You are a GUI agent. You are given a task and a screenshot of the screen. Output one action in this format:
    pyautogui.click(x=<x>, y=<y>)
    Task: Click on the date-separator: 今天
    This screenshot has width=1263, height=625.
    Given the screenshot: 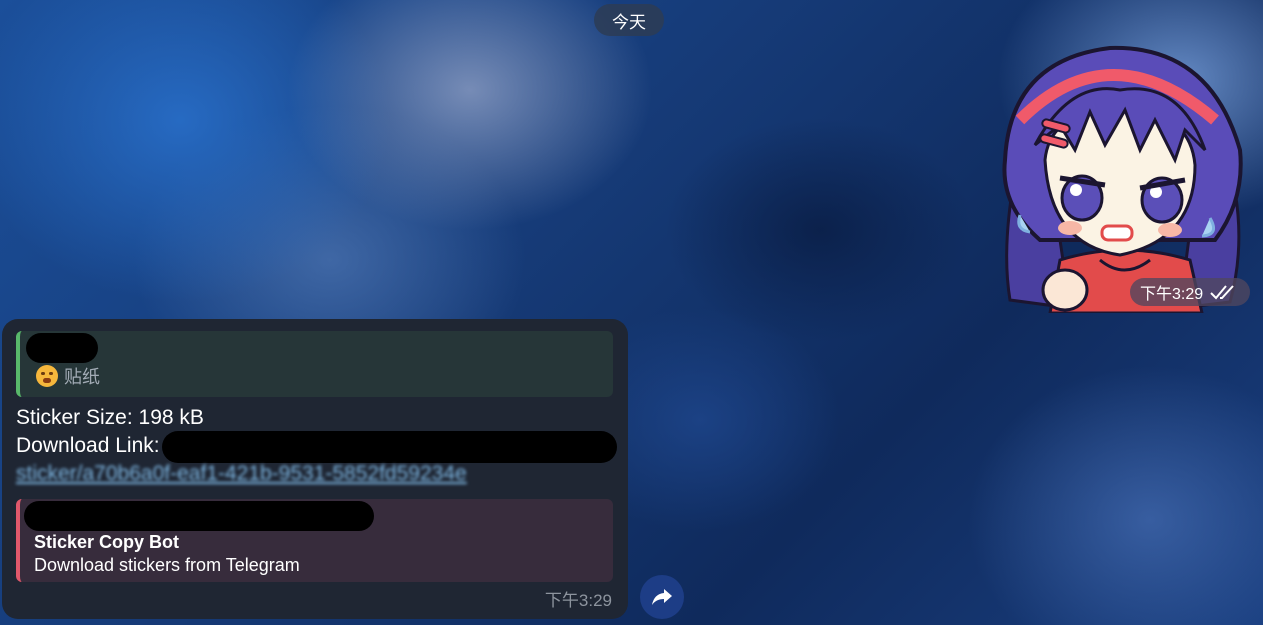 What is the action you would take?
    pyautogui.click(x=629, y=20)
    